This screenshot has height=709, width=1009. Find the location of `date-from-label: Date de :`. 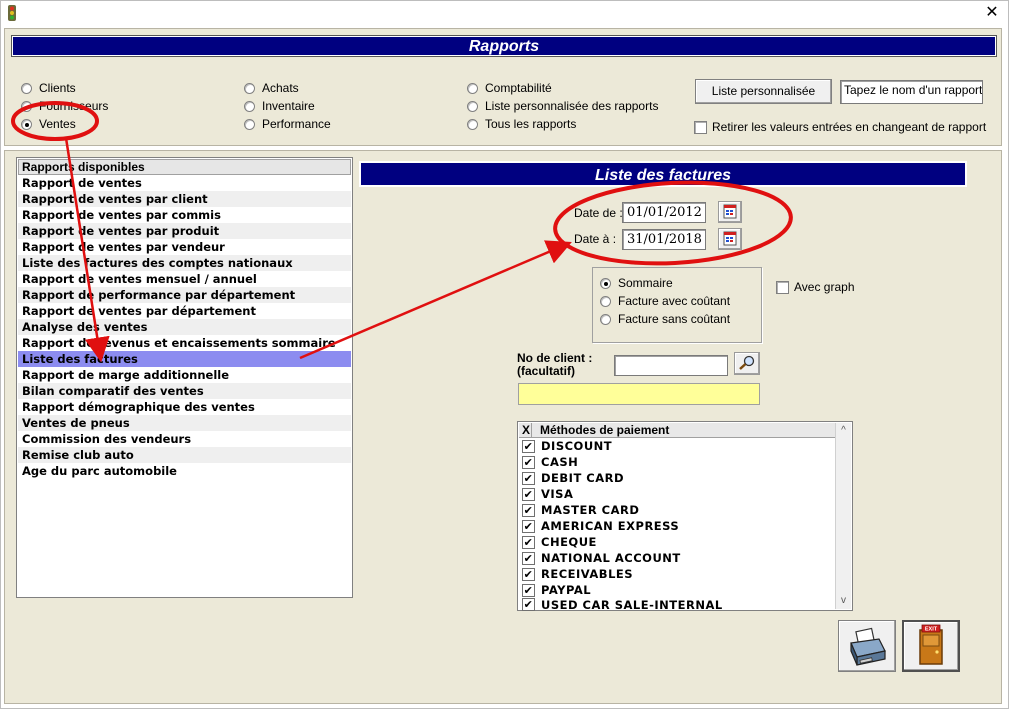

date-from-label: Date de : is located at coordinates (598, 213).